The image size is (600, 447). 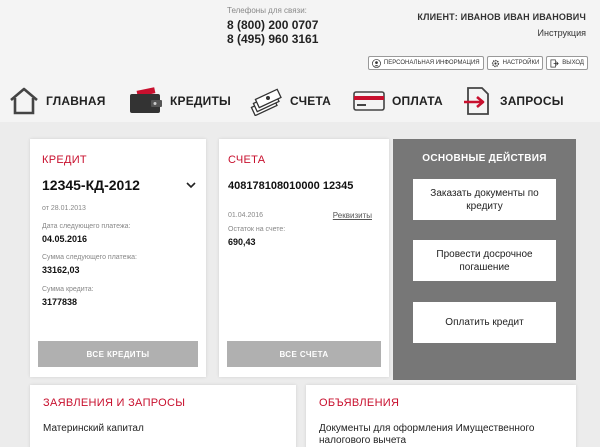 I want to click on instruction-link: Инструкция, so click(x=501, y=33).